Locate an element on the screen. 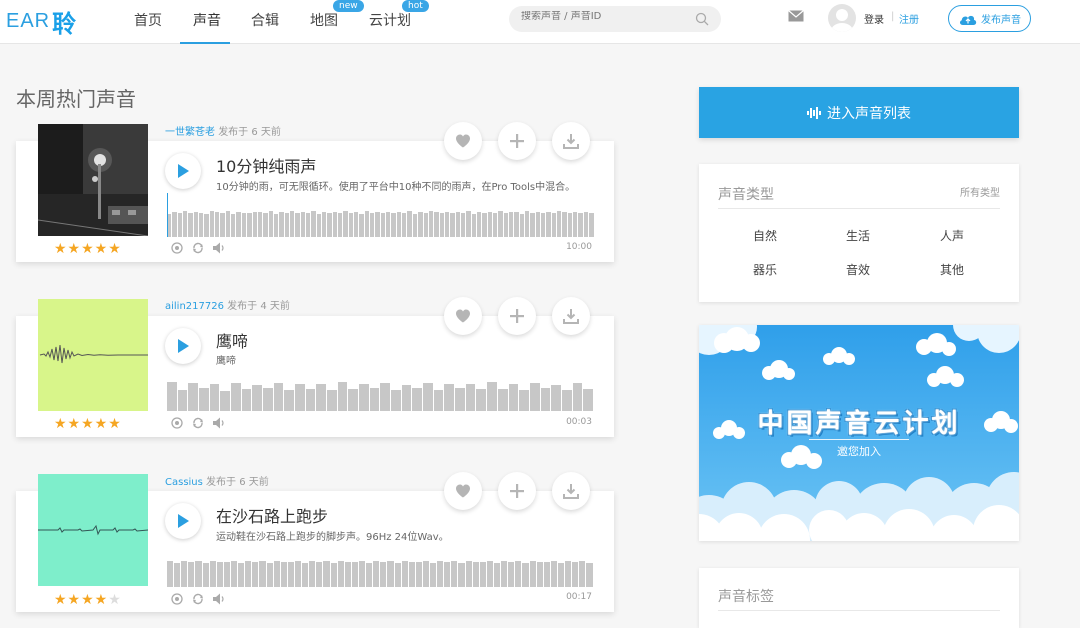 The width and height of the screenshot is (1080, 628). enter-sound-list-button: 进入声音列表 is located at coordinates (859, 112).